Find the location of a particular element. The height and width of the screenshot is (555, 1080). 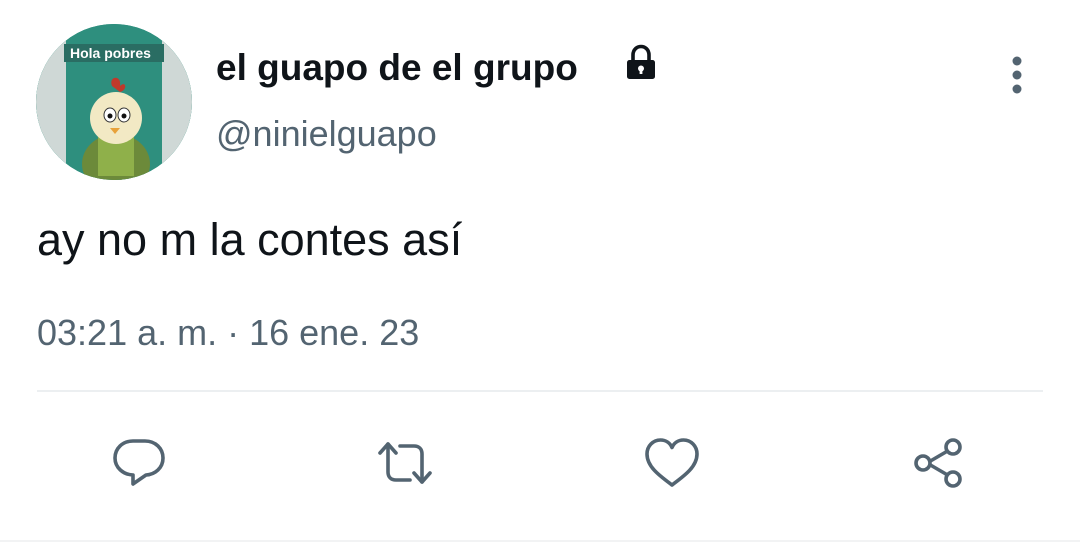

avatar-caption: Hola pobres is located at coordinates (110, 53).